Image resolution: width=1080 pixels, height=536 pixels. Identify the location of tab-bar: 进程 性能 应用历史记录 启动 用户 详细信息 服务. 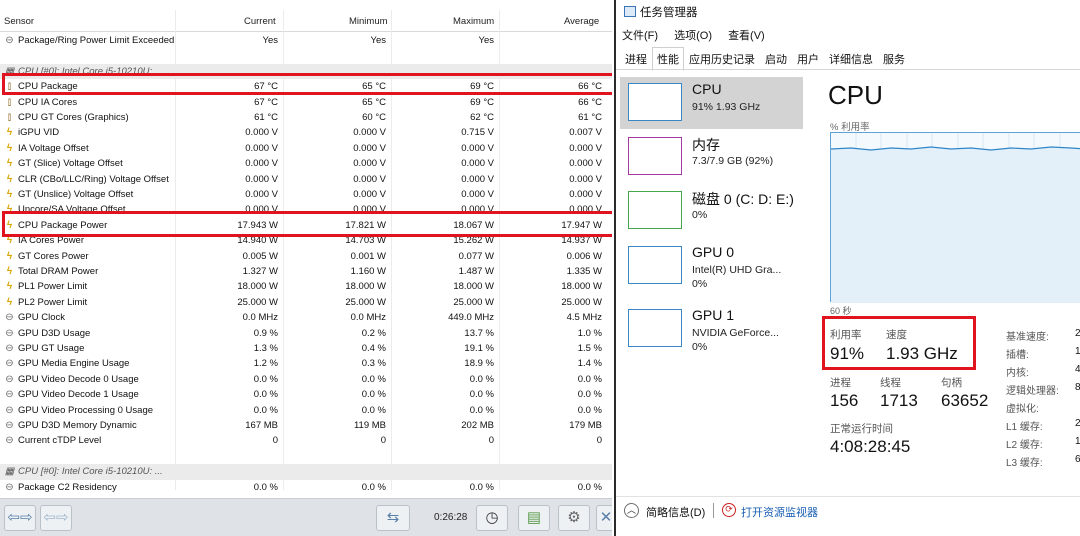
(765, 59).